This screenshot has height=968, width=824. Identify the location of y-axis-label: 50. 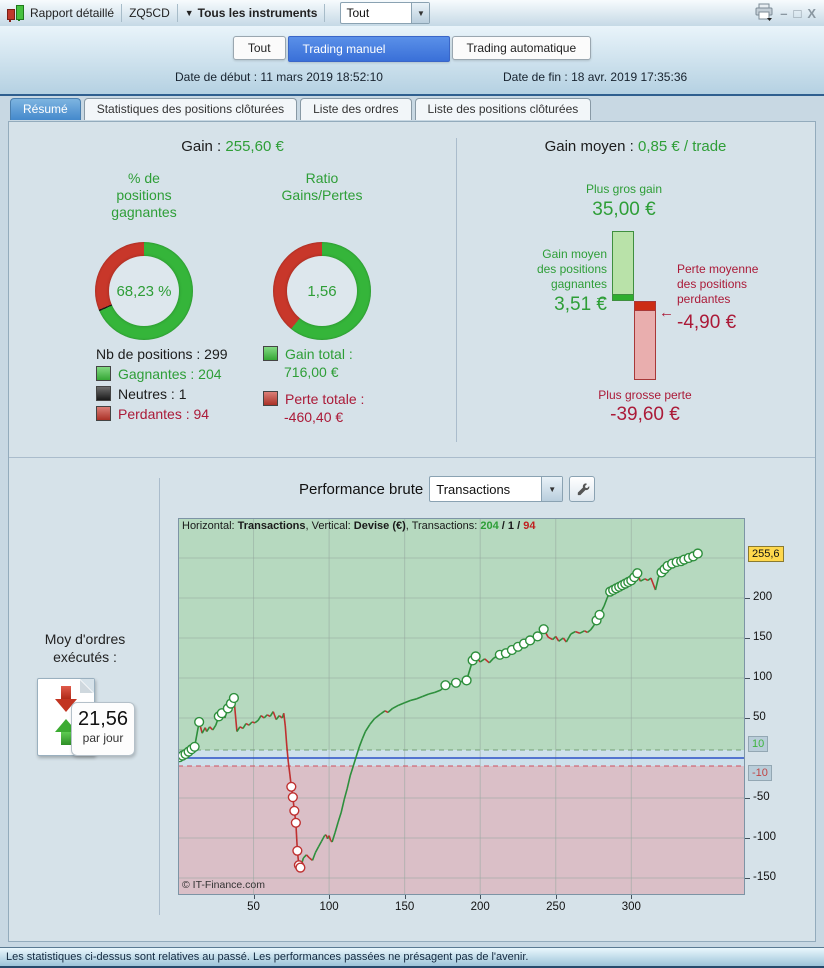
(759, 717).